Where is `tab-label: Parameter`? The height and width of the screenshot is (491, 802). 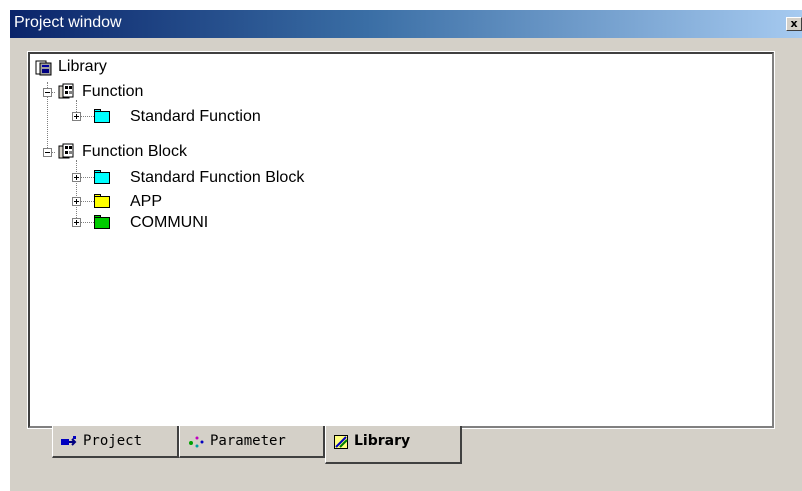 tab-label: Parameter is located at coordinates (248, 441).